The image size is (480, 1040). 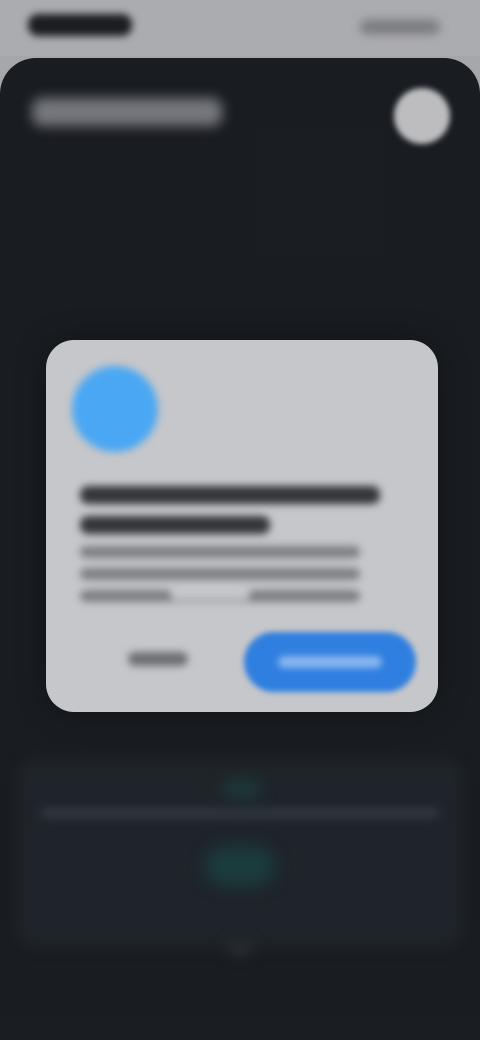 I want to click on dialog-title, so click(x=243, y=512).